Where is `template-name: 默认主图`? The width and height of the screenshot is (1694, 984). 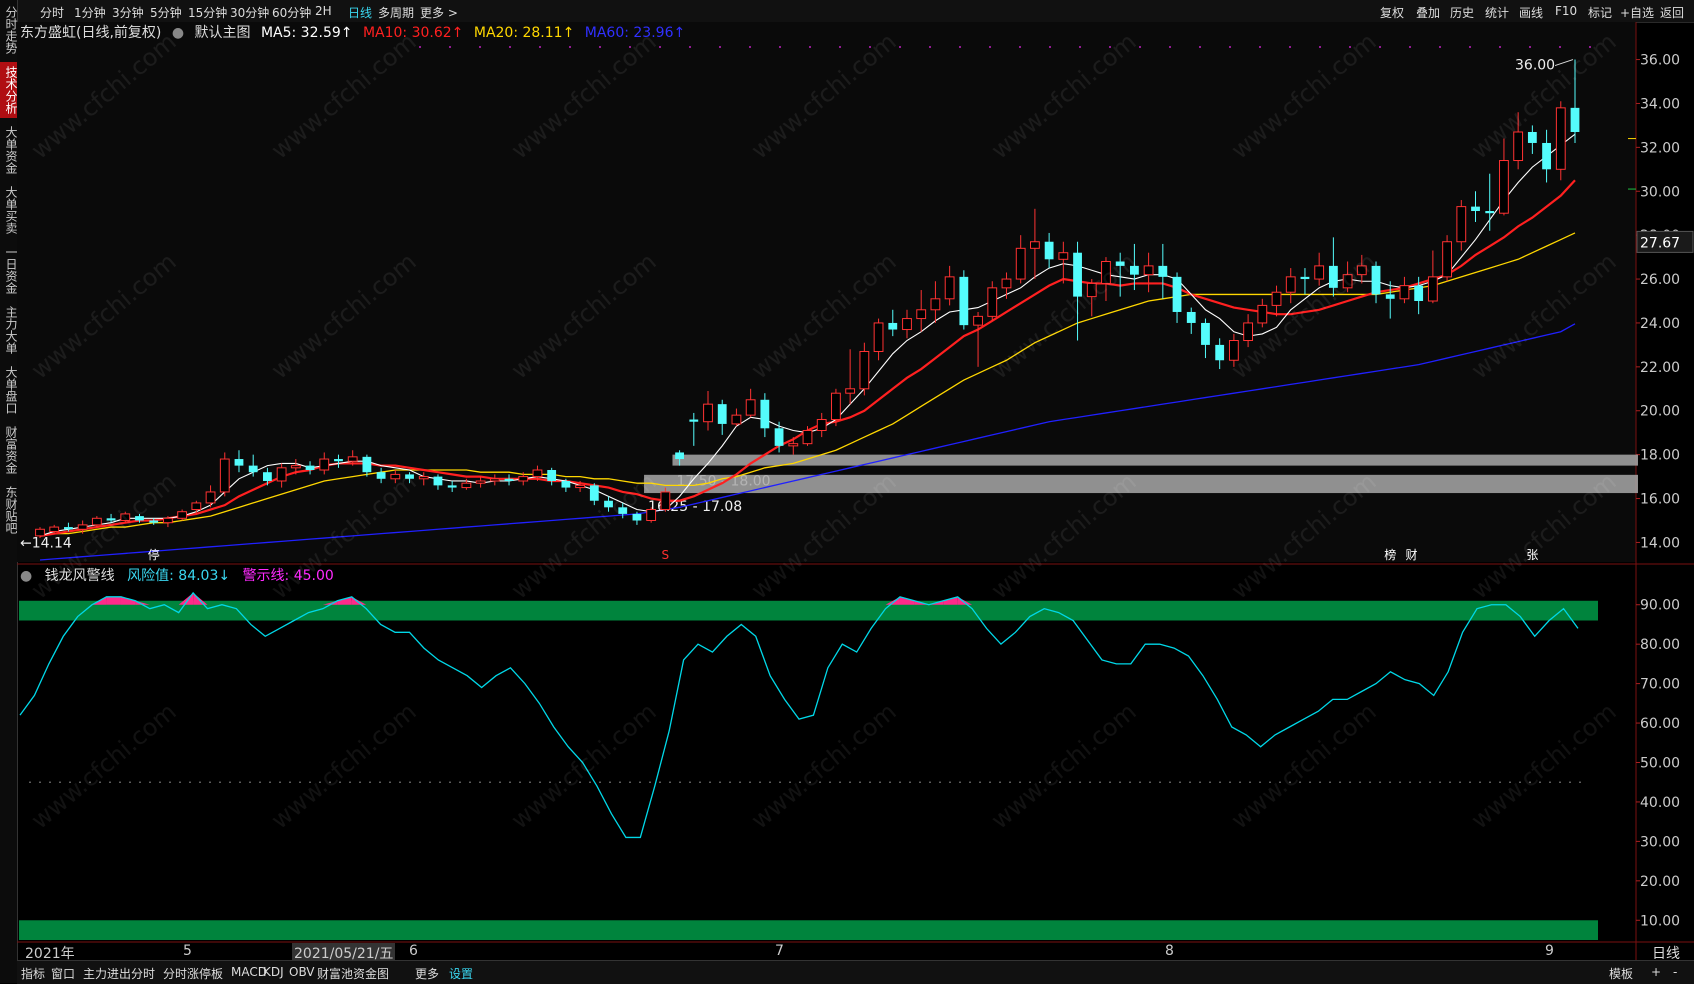
template-name: 默认主图 is located at coordinates (223, 33).